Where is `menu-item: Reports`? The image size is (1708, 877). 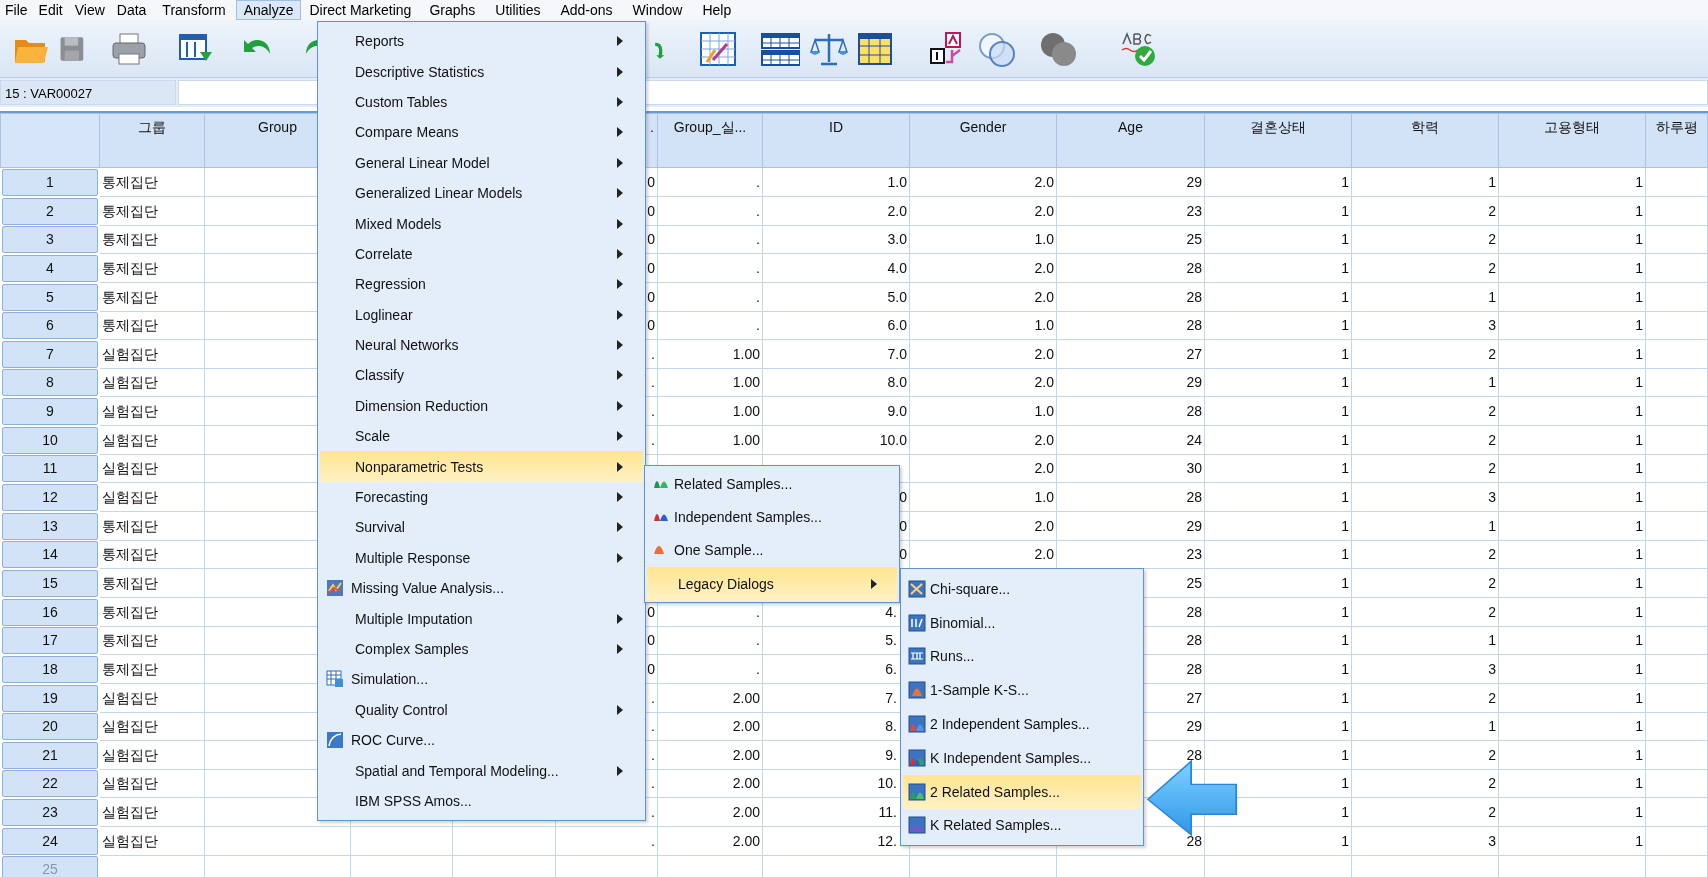
menu-item: Reports is located at coordinates (481, 41).